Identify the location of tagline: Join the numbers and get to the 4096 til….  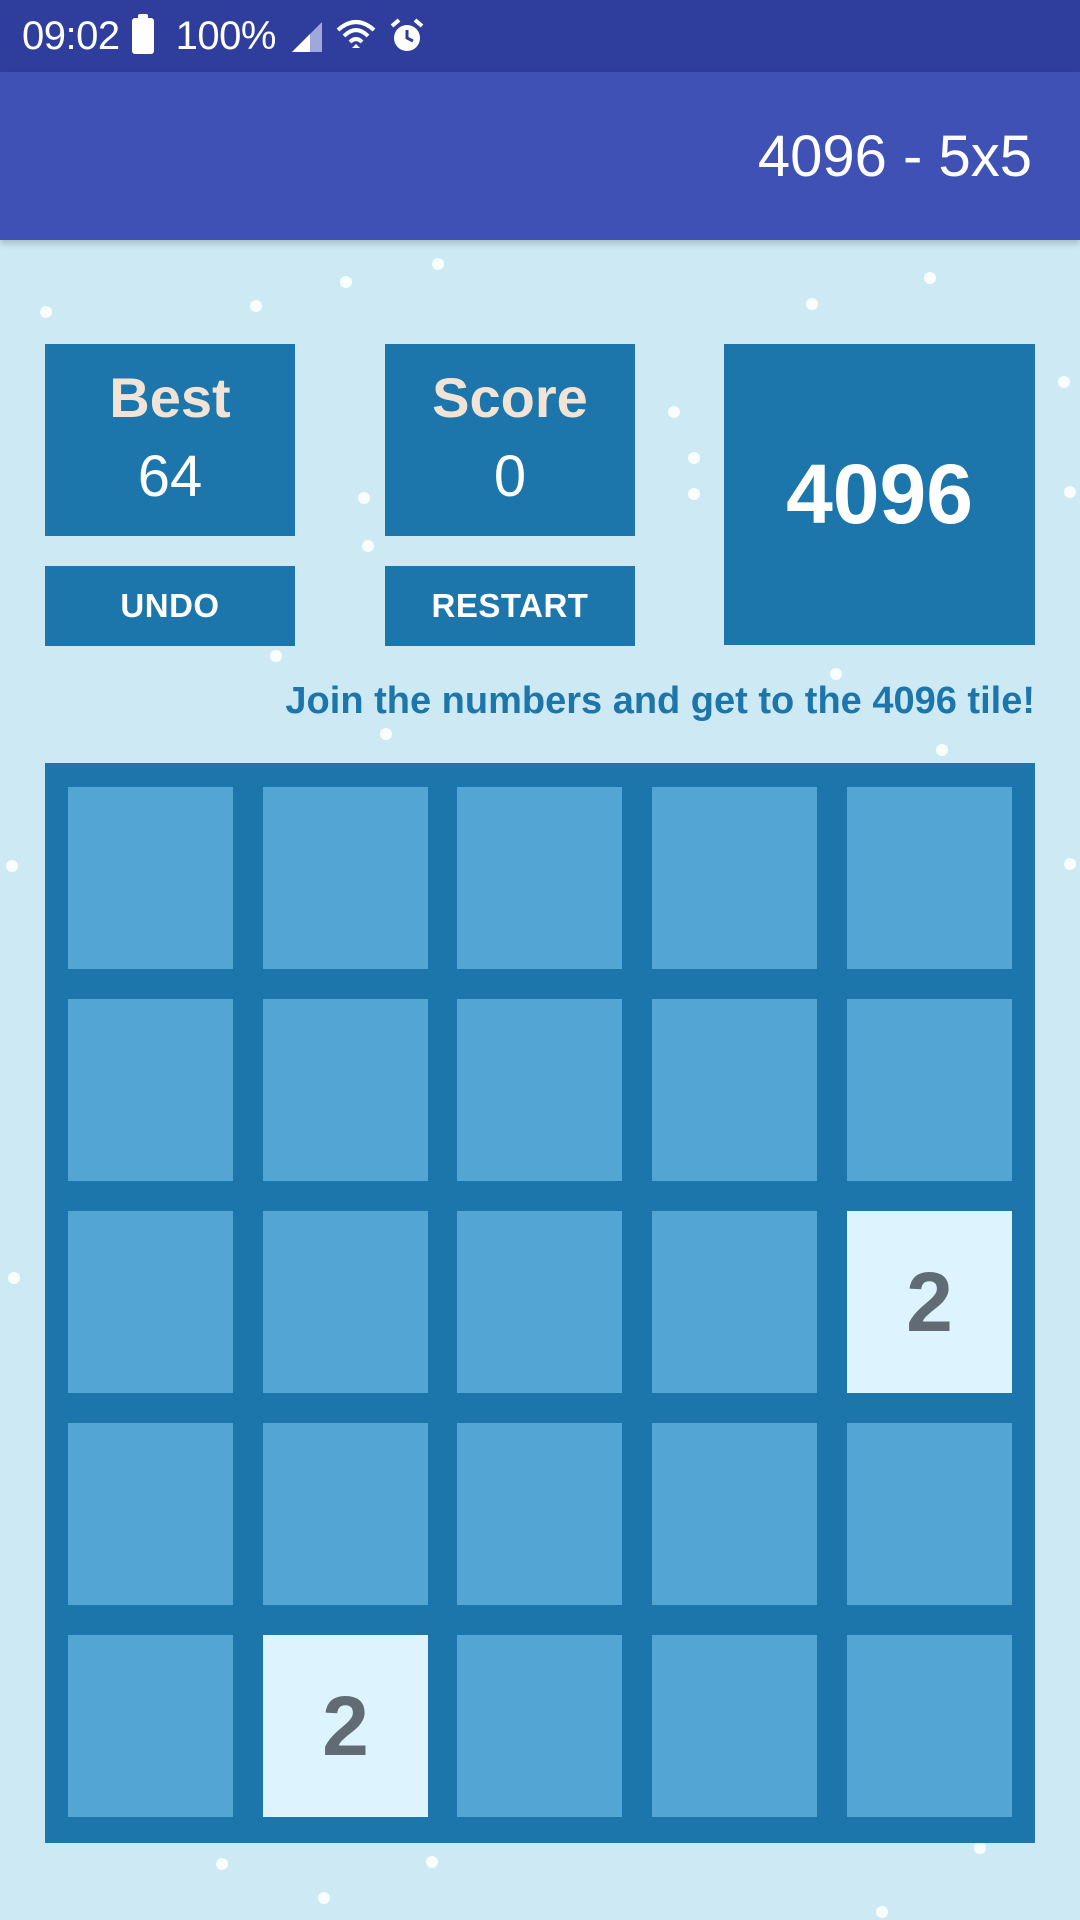
(660, 701).